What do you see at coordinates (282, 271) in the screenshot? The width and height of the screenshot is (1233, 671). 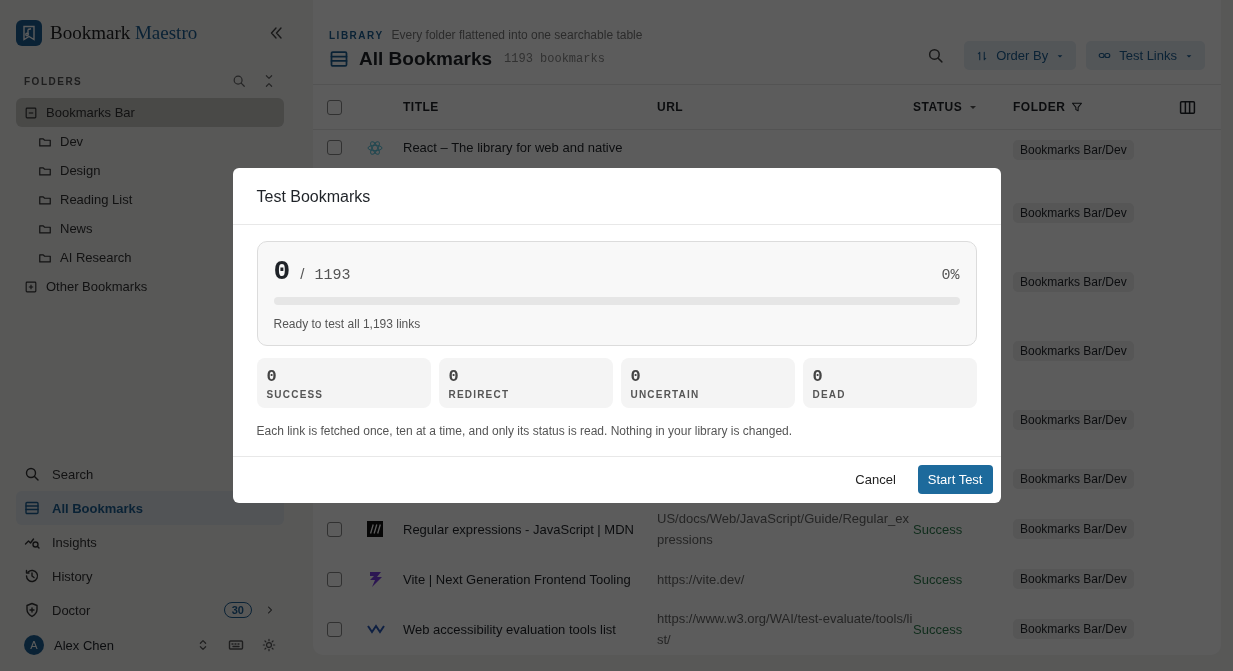 I see `tested-count: 0` at bounding box center [282, 271].